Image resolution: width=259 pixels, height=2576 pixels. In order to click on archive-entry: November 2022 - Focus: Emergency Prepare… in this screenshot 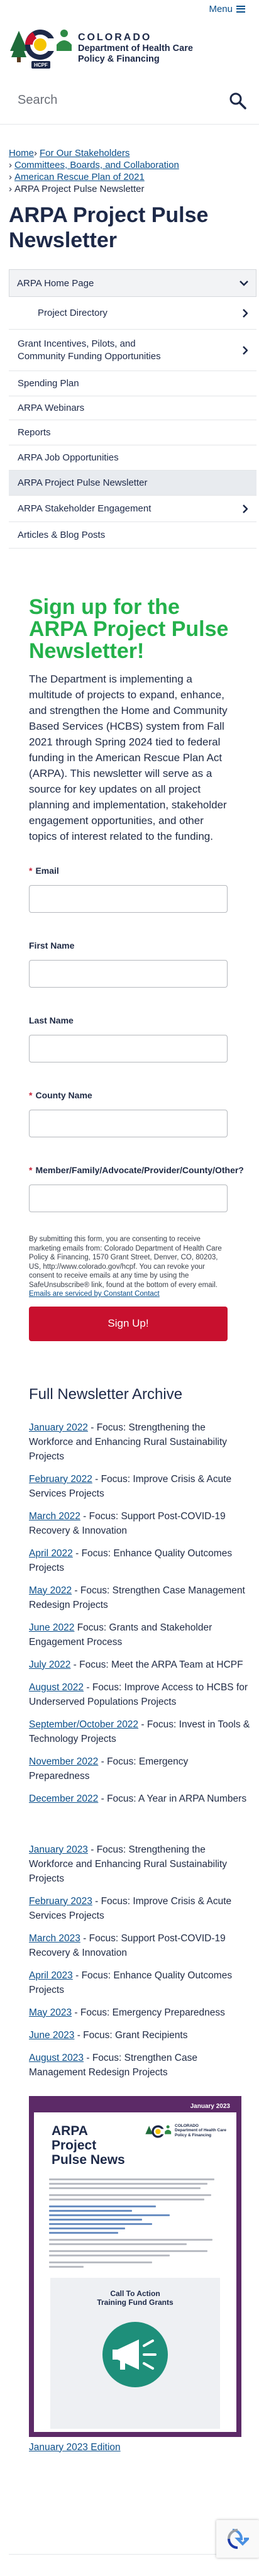, I will do `click(139, 1768)`.